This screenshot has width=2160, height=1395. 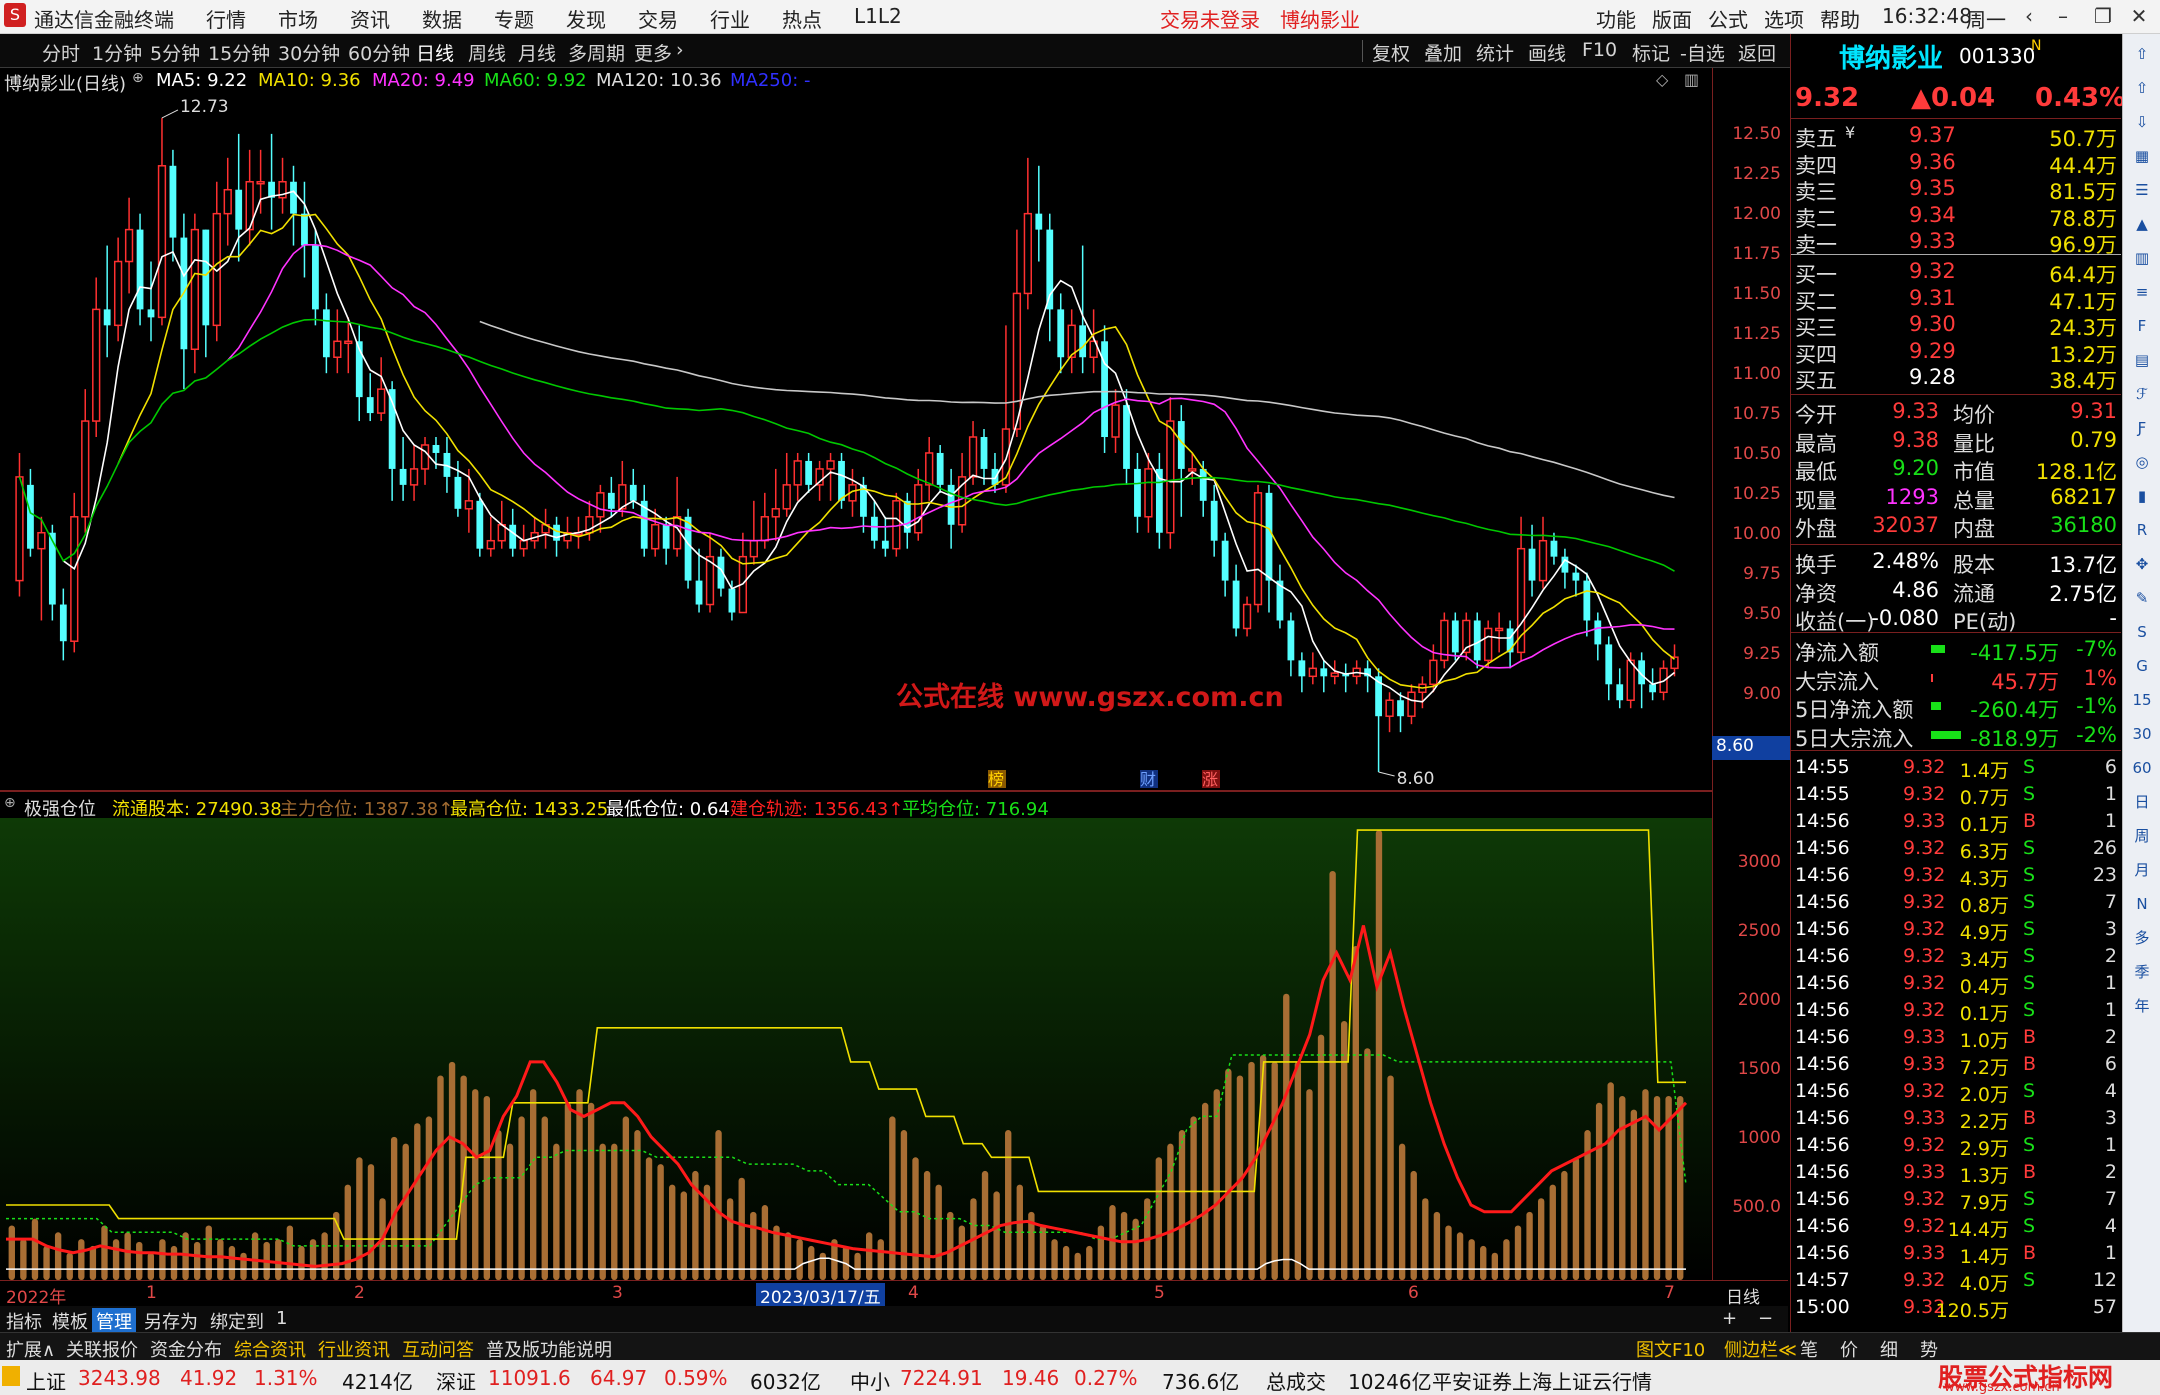 What do you see at coordinates (239, 52) in the screenshot?
I see `period-15min: 15分钟` at bounding box center [239, 52].